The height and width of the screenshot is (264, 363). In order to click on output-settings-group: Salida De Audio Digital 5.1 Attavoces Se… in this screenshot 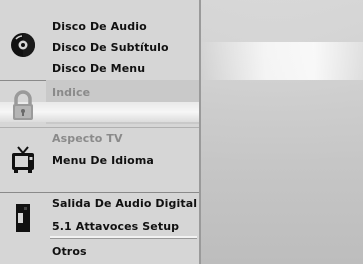, I will do `click(99, 228)`.